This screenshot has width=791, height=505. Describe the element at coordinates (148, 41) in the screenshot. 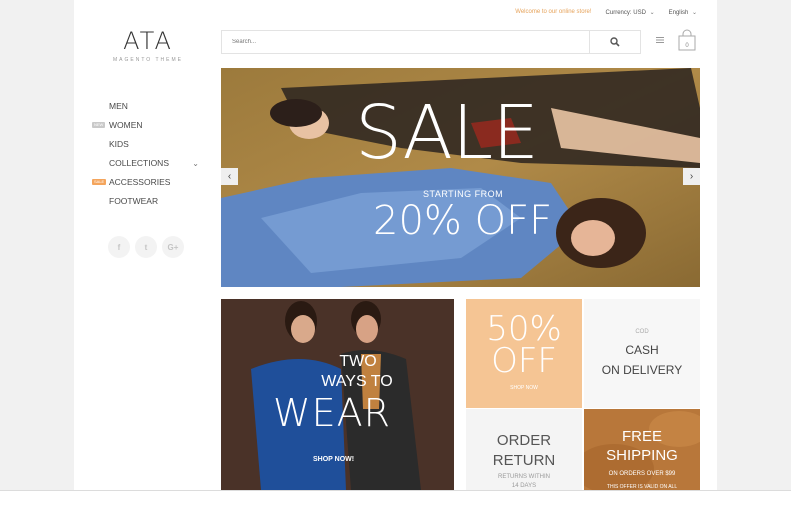

I see `logo-mark: ATA` at that location.